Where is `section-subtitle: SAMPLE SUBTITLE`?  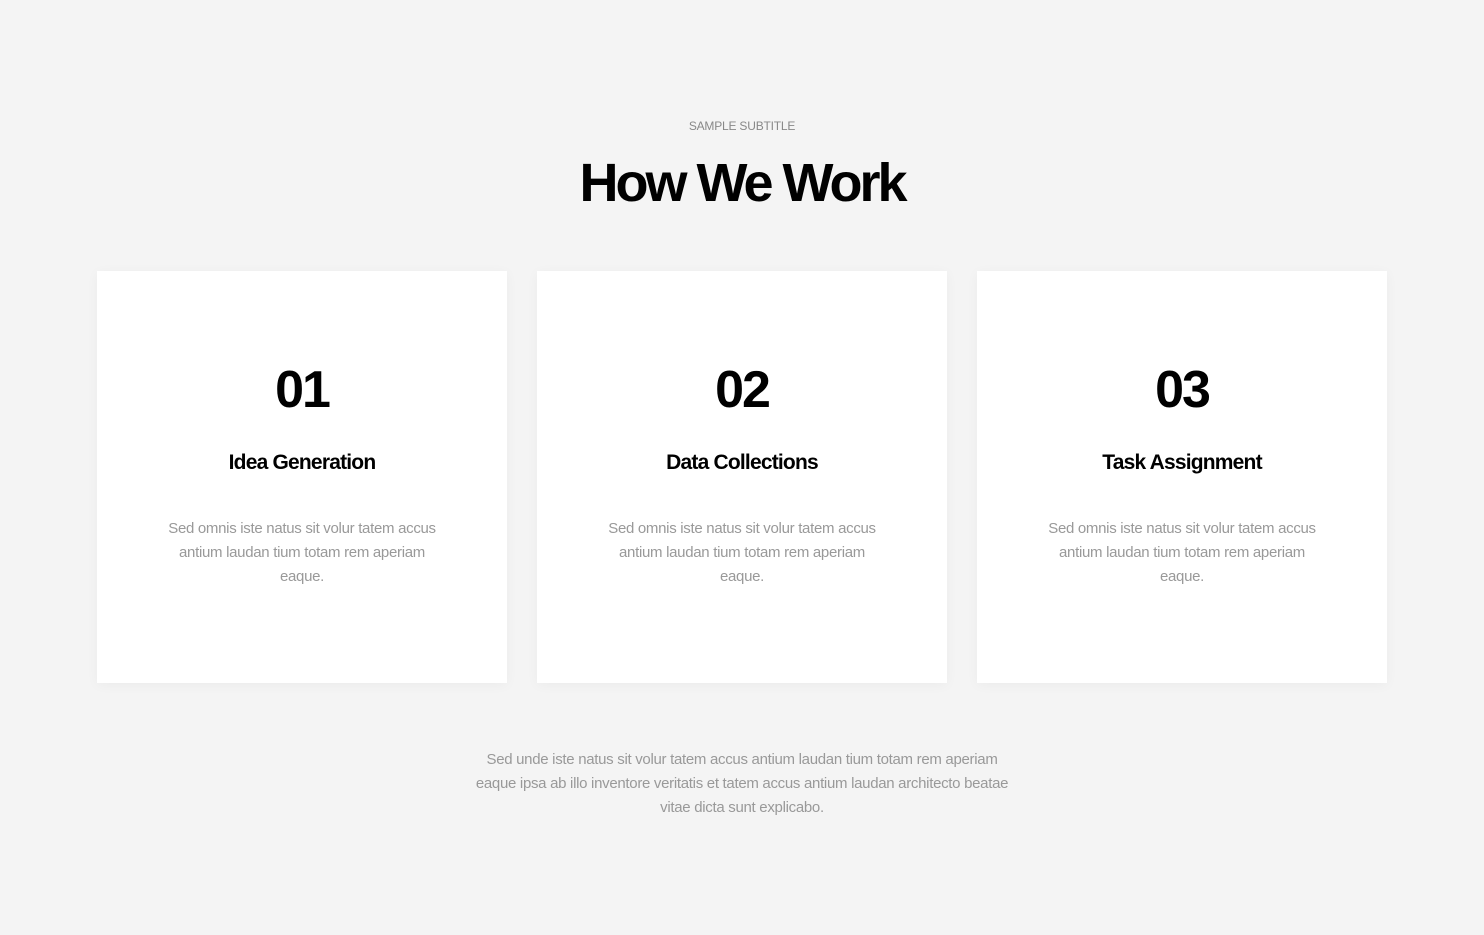
section-subtitle: SAMPLE SUBTITLE is located at coordinates (742, 126).